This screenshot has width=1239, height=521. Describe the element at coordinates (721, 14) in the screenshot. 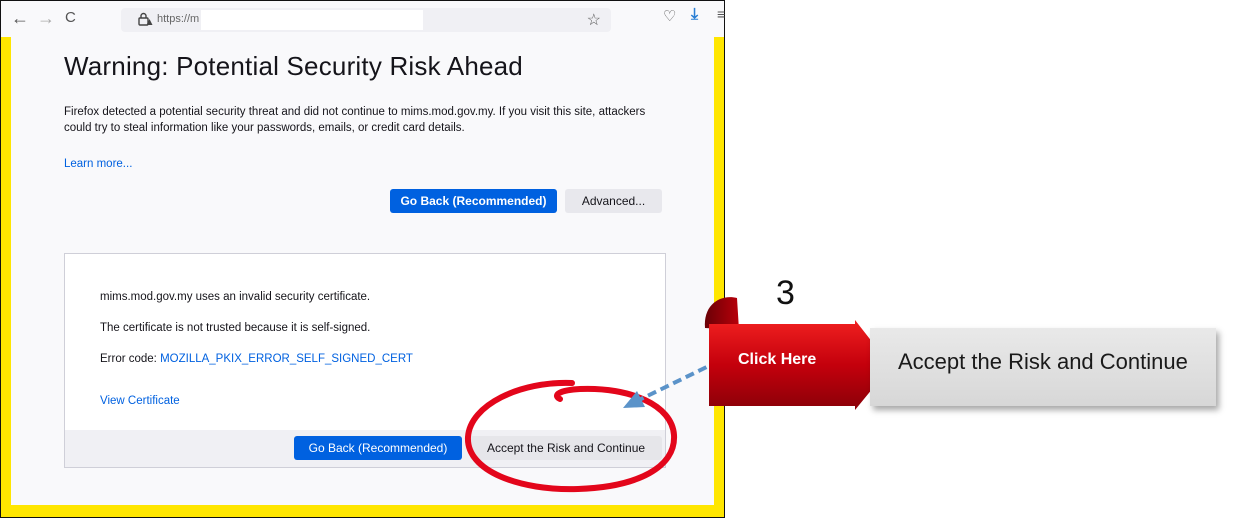

I see `menu-icon: ≡` at that location.